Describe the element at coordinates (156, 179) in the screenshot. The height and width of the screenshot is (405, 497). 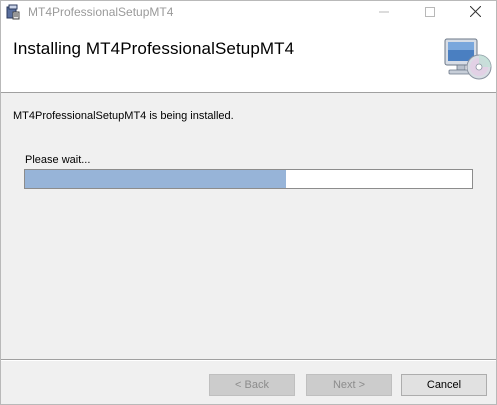
I see `progress-fill` at that location.